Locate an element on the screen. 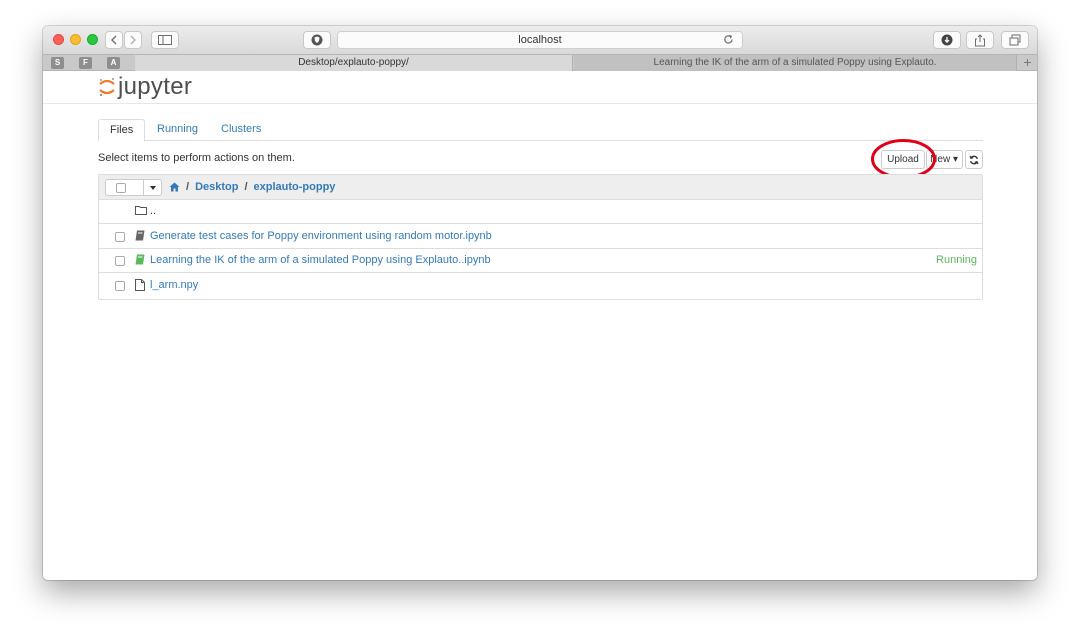 This screenshot has width=1080, height=642. notebook-running-icon is located at coordinates (140, 259).